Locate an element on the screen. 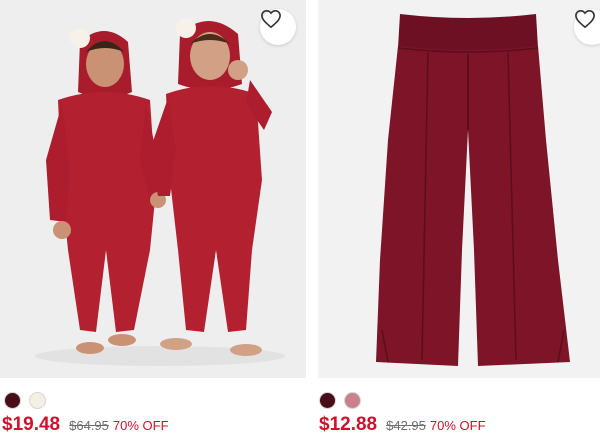  price-row: $12.88 $42.95 70% OFF is located at coordinates (402, 425).